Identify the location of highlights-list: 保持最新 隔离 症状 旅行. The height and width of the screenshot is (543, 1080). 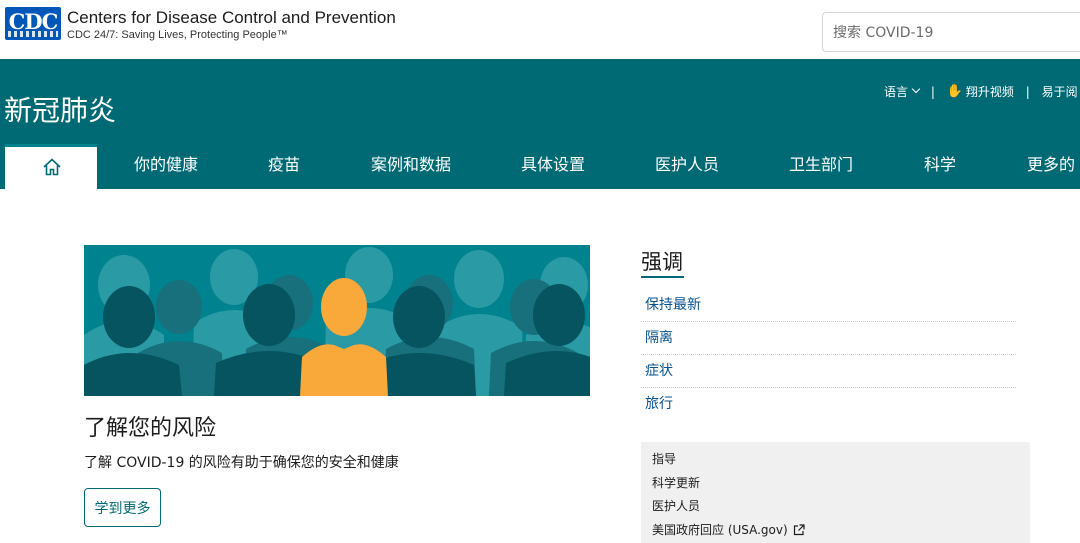
(828, 355).